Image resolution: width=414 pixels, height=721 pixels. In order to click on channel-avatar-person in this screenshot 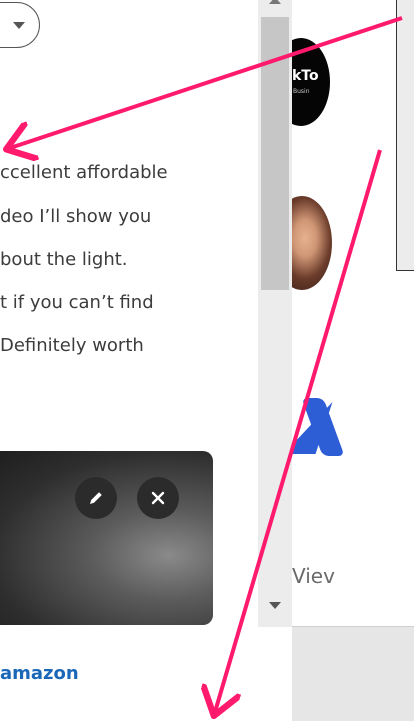, I will do `click(312, 243)`.